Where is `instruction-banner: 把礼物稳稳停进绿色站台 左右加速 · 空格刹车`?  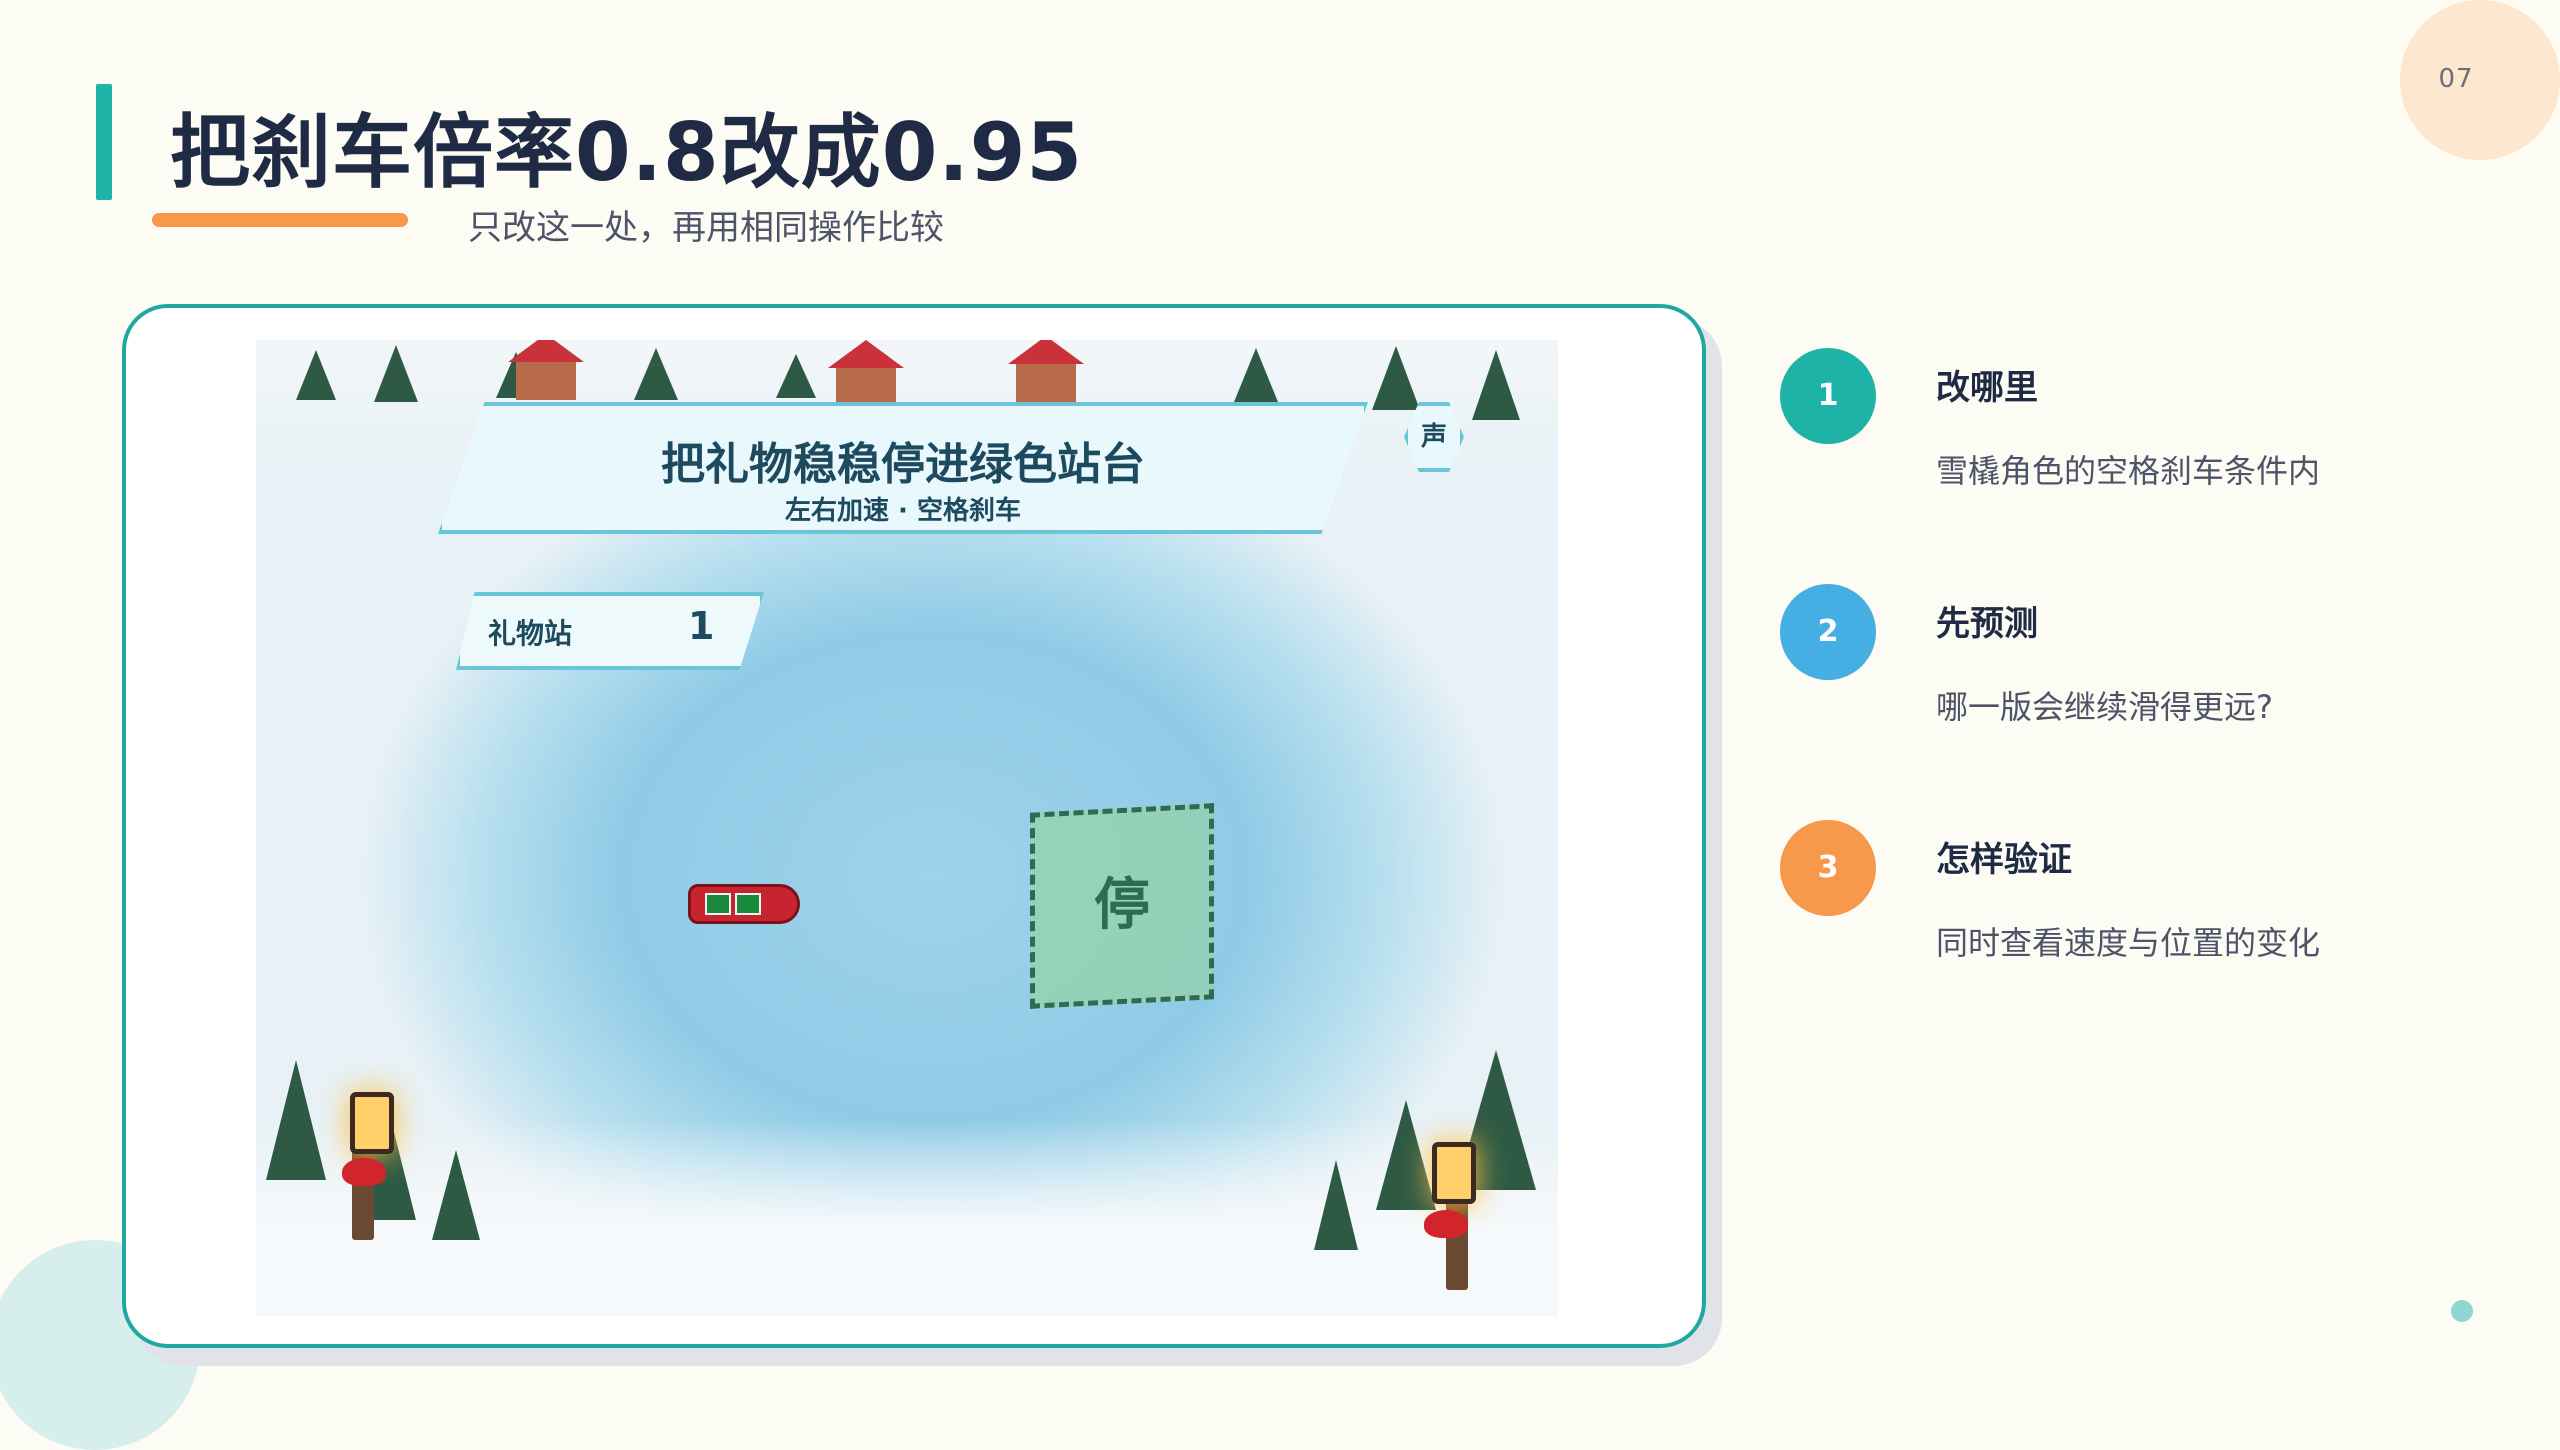 instruction-banner: 把礼物稳稳停进绿色站台 左右加速 · 空格刹车 is located at coordinates (903, 468).